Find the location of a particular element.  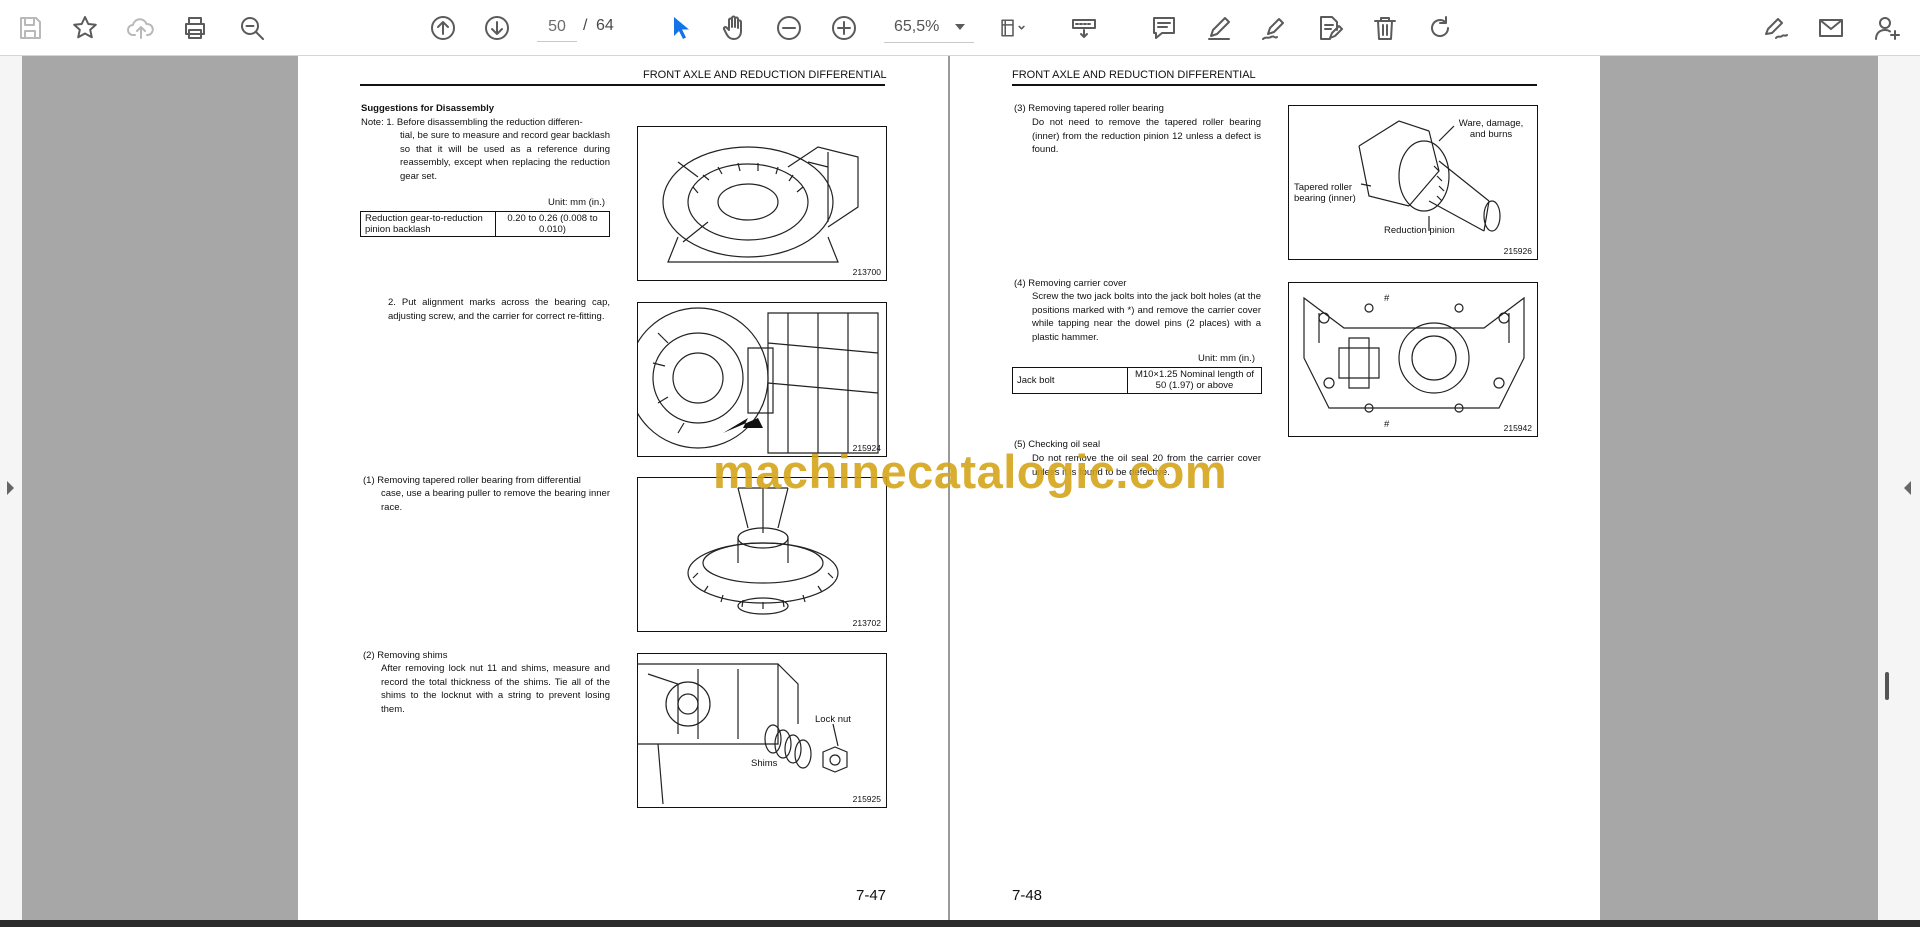

edit-pdf-icon is located at coordinates (1329, 28).